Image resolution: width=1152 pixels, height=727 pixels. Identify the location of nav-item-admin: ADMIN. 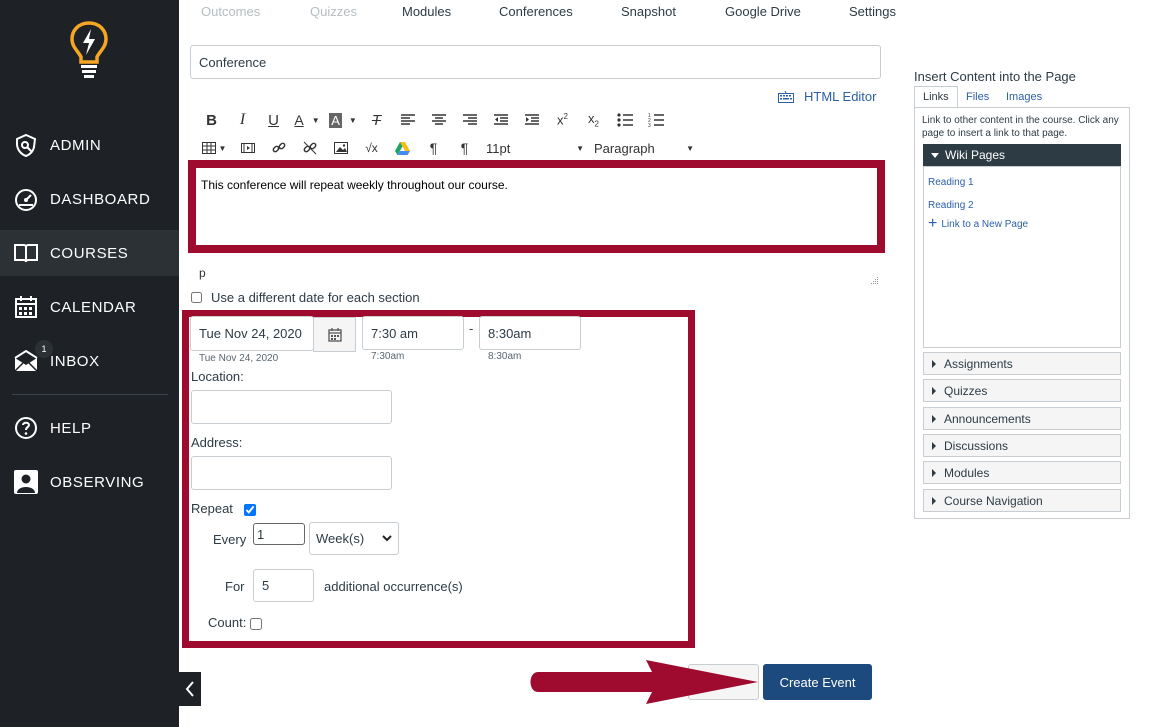
(89, 145).